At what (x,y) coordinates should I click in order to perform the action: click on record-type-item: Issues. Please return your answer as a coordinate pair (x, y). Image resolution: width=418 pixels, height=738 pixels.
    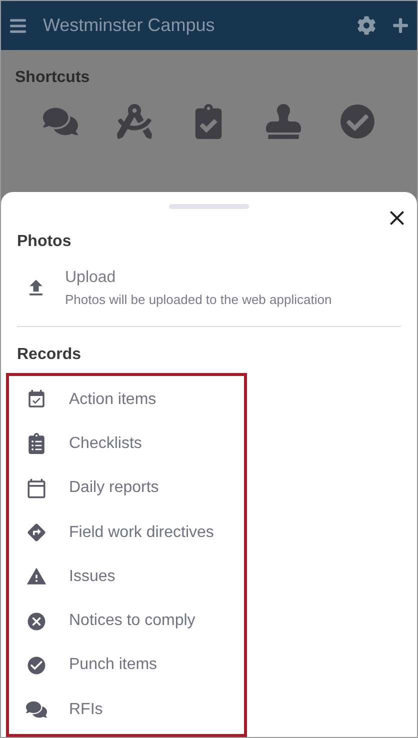
    Looking at the image, I should click on (126, 576).